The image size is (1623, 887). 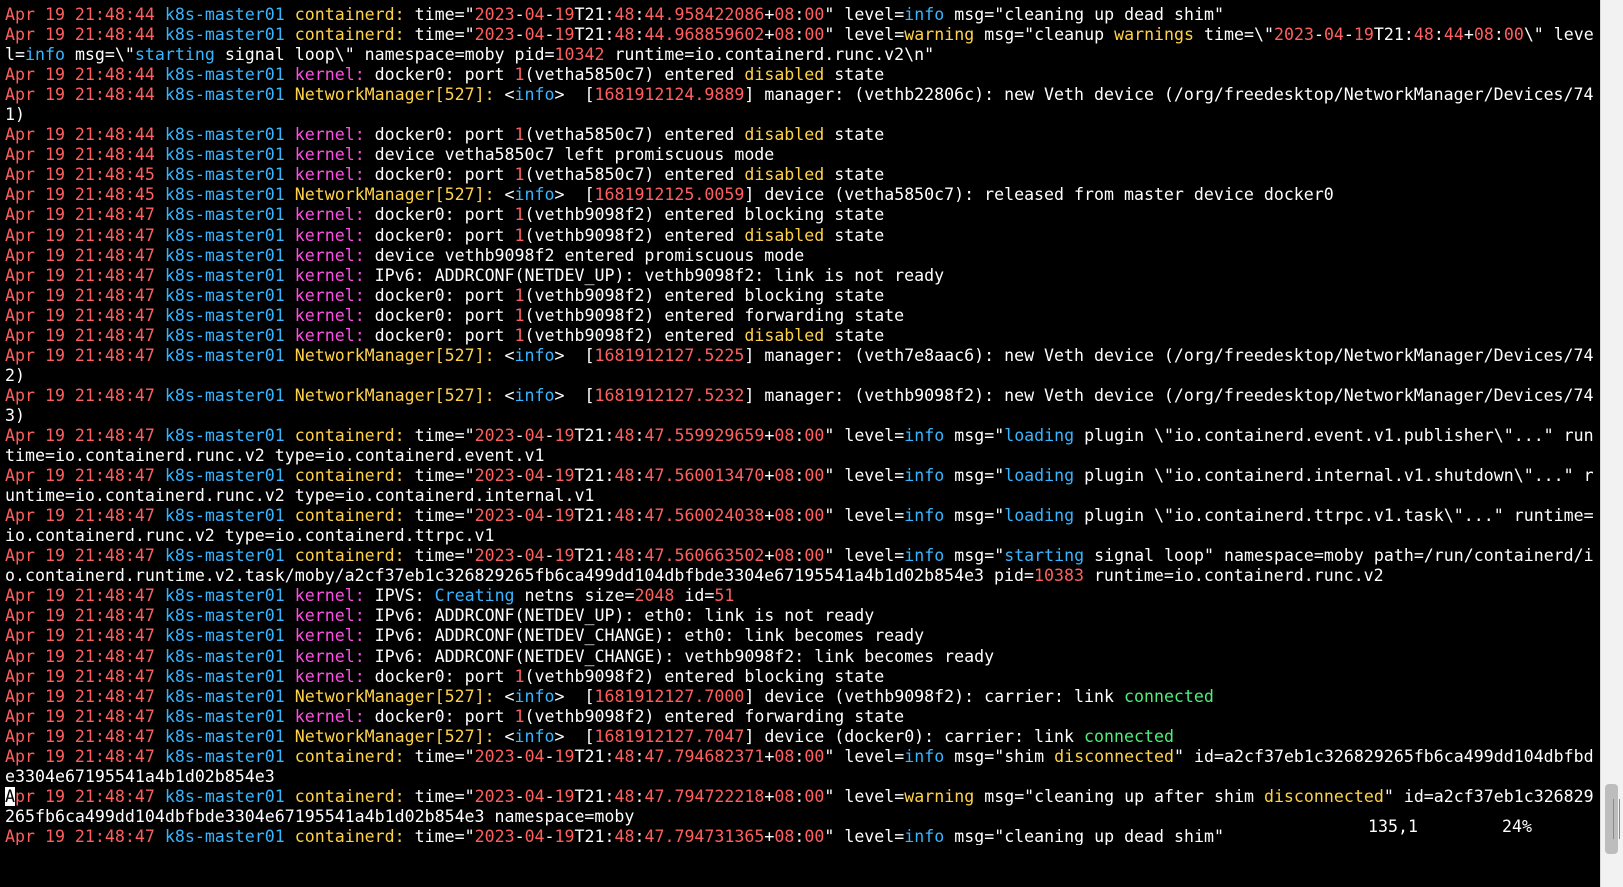 I want to click on log-segment: 1681912127.5232, so click(x=669, y=395).